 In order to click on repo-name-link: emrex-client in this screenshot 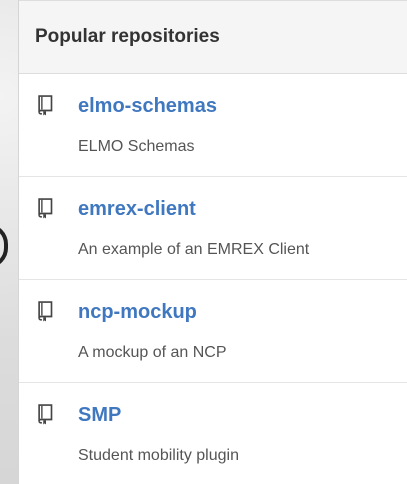, I will do `click(137, 209)`.